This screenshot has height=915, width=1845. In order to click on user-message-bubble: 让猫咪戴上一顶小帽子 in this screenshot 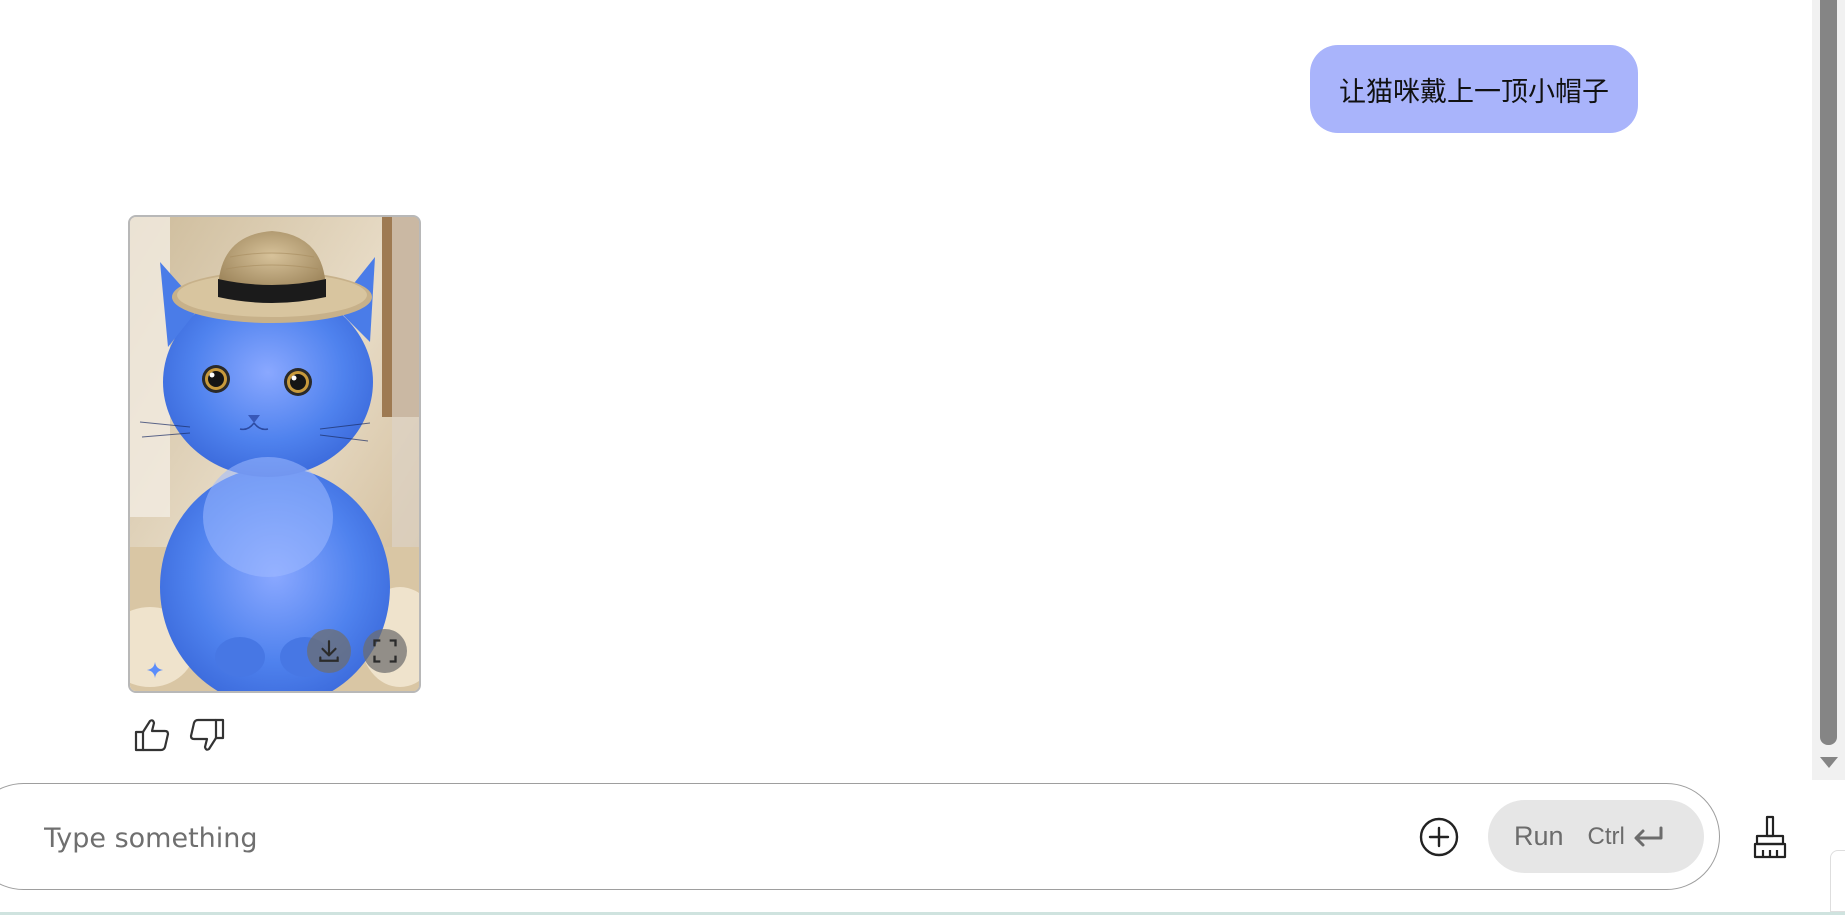, I will do `click(1474, 89)`.